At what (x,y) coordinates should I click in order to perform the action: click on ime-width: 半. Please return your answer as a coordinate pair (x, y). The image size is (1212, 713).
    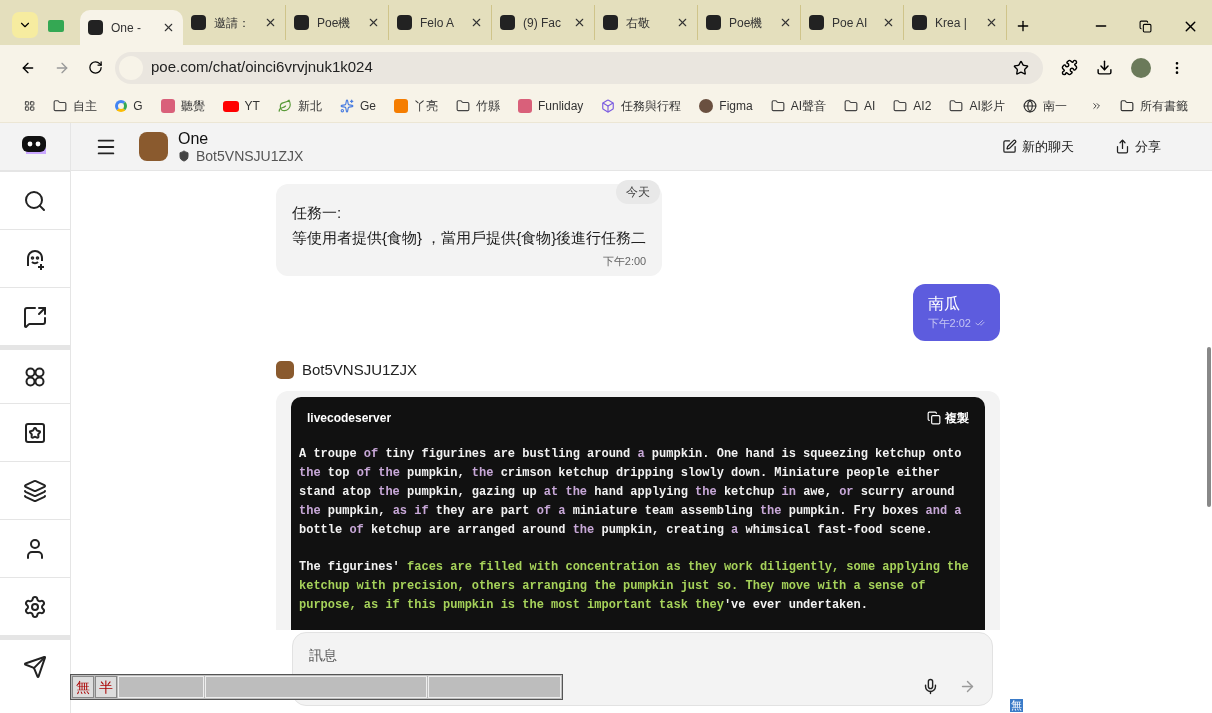
    Looking at the image, I should click on (106, 687).